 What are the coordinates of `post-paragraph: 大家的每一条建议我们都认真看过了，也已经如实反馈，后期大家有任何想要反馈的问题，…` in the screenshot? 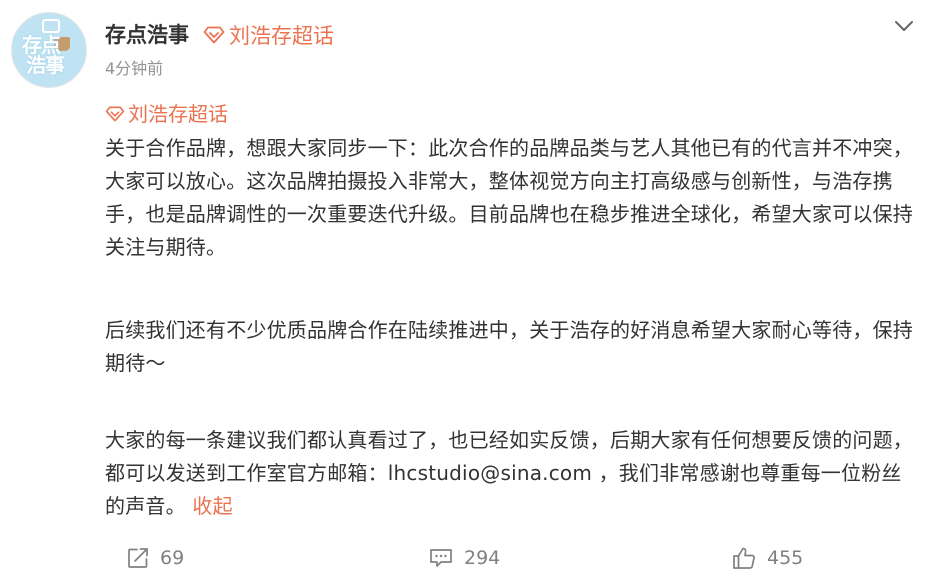 It's located at (512, 473).